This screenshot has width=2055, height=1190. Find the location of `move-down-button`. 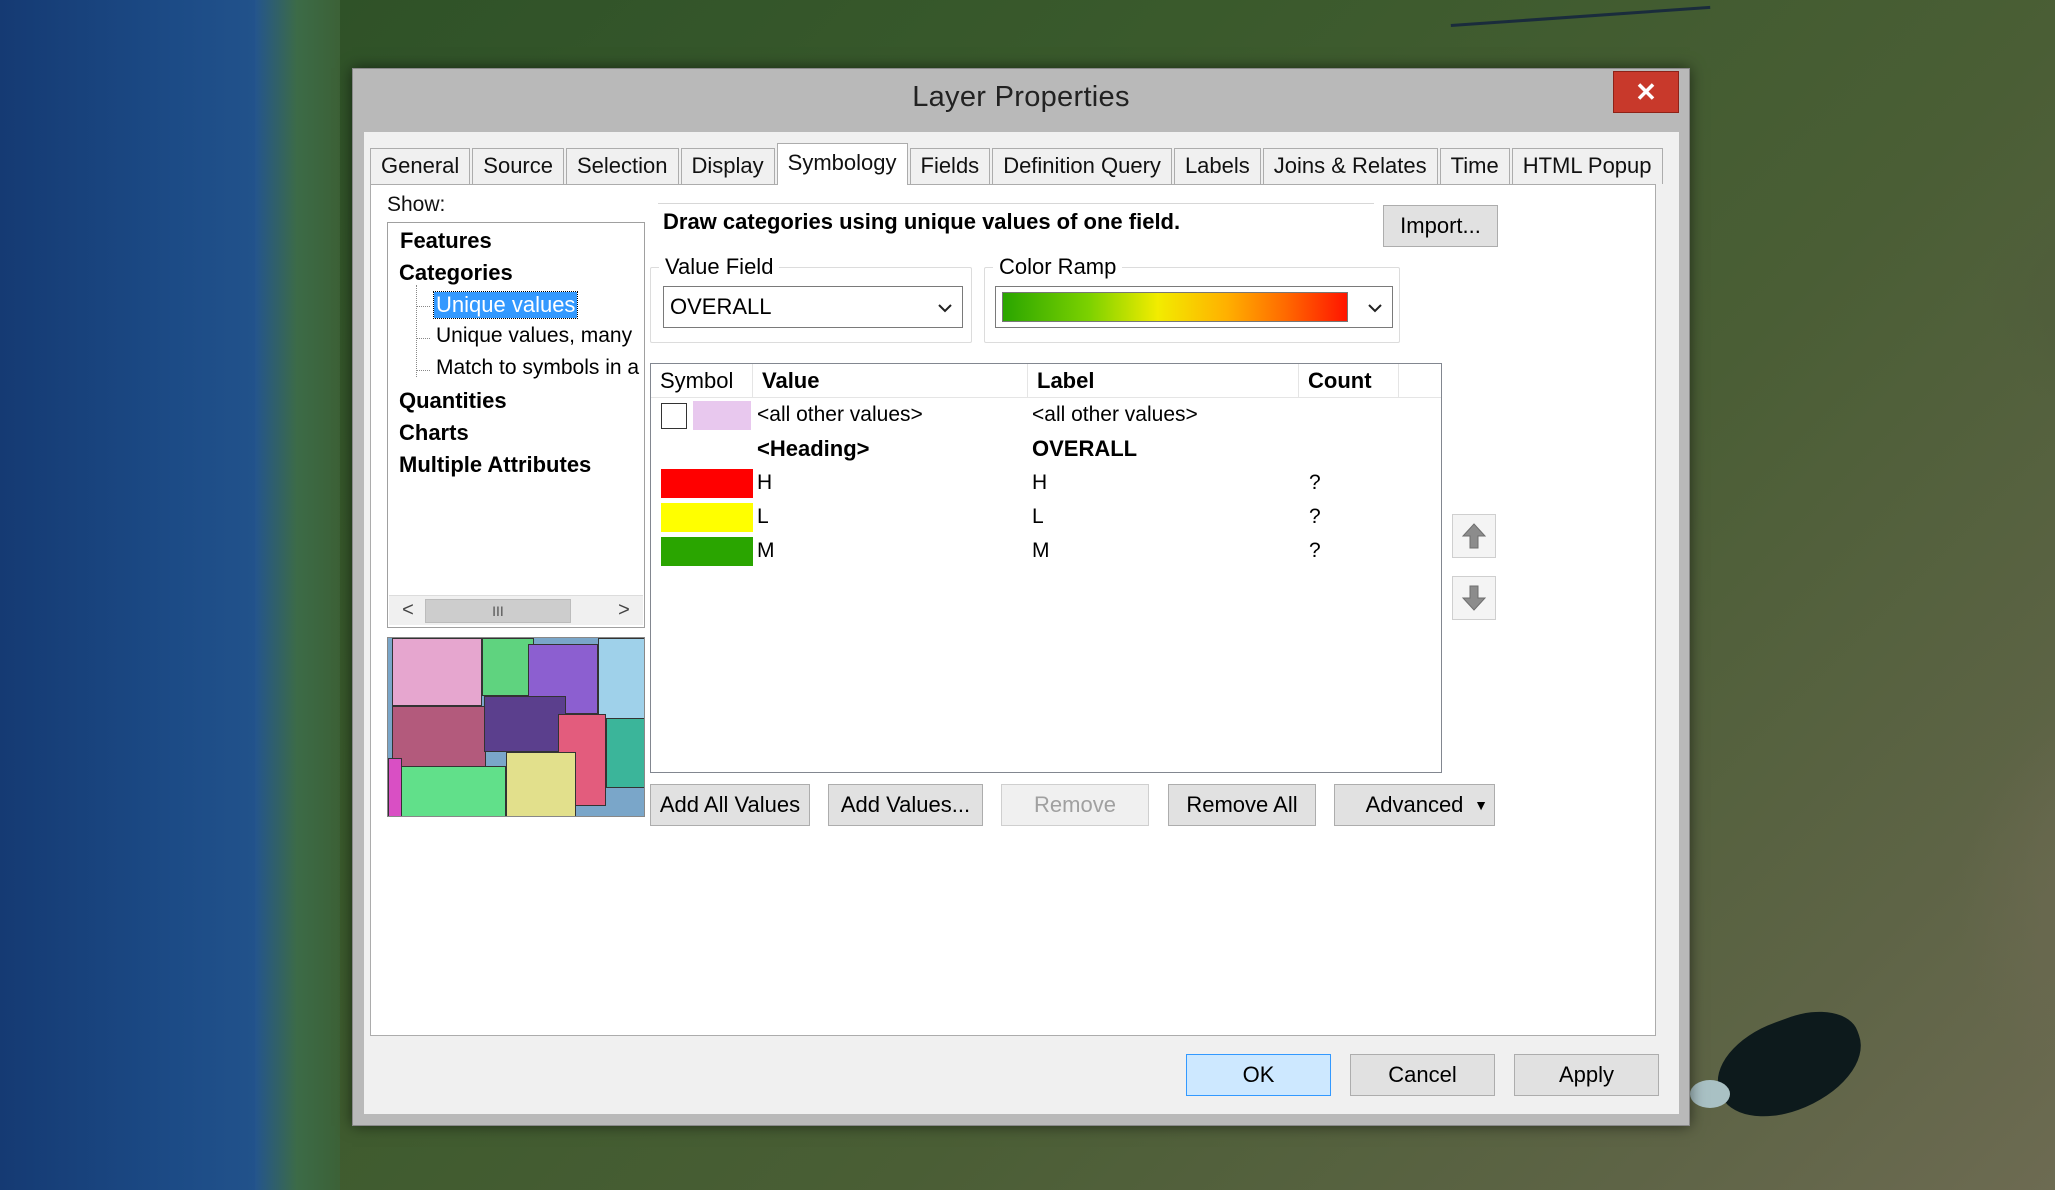

move-down-button is located at coordinates (1474, 598).